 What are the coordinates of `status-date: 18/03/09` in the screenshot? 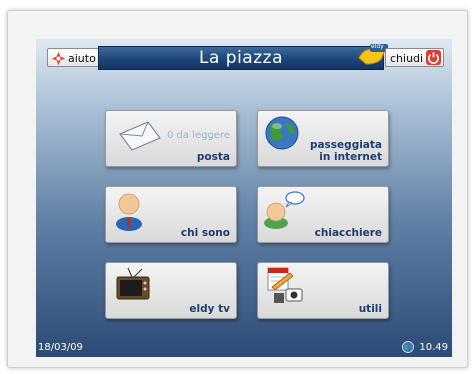 It's located at (60, 347).